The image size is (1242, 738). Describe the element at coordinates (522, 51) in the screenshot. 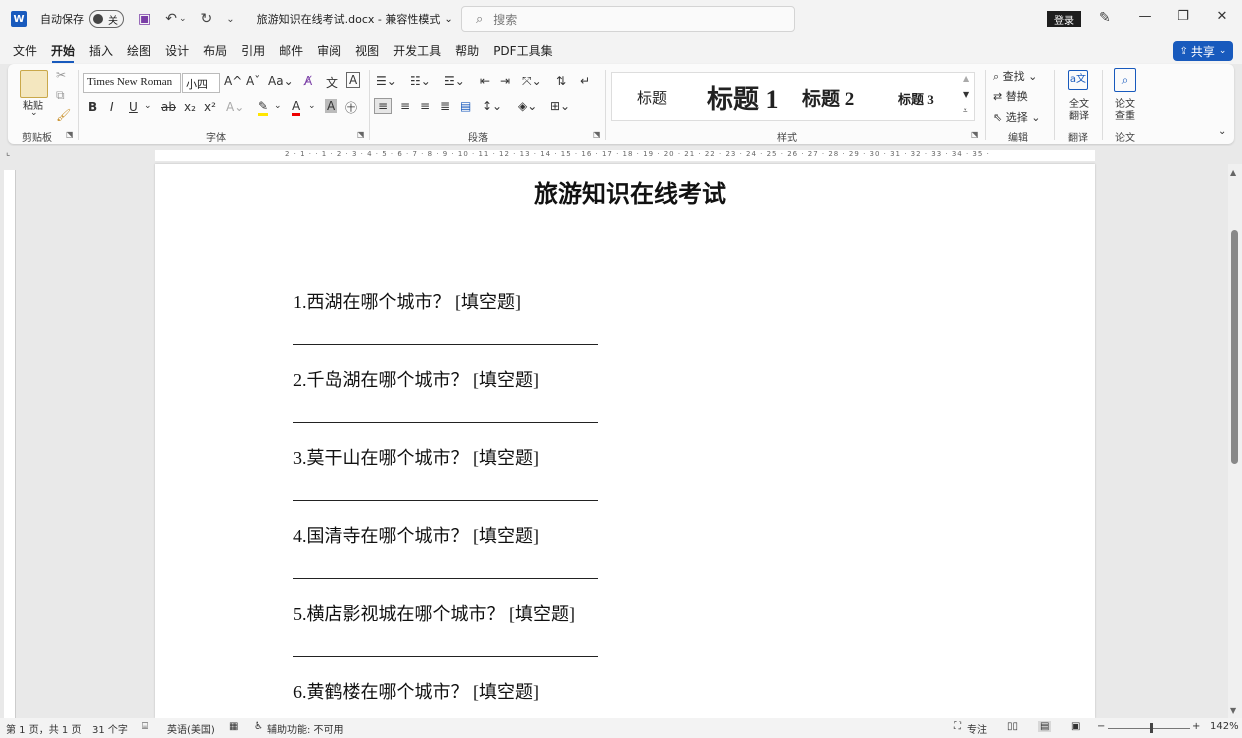

I see `tab-12: PDF工具集` at that location.